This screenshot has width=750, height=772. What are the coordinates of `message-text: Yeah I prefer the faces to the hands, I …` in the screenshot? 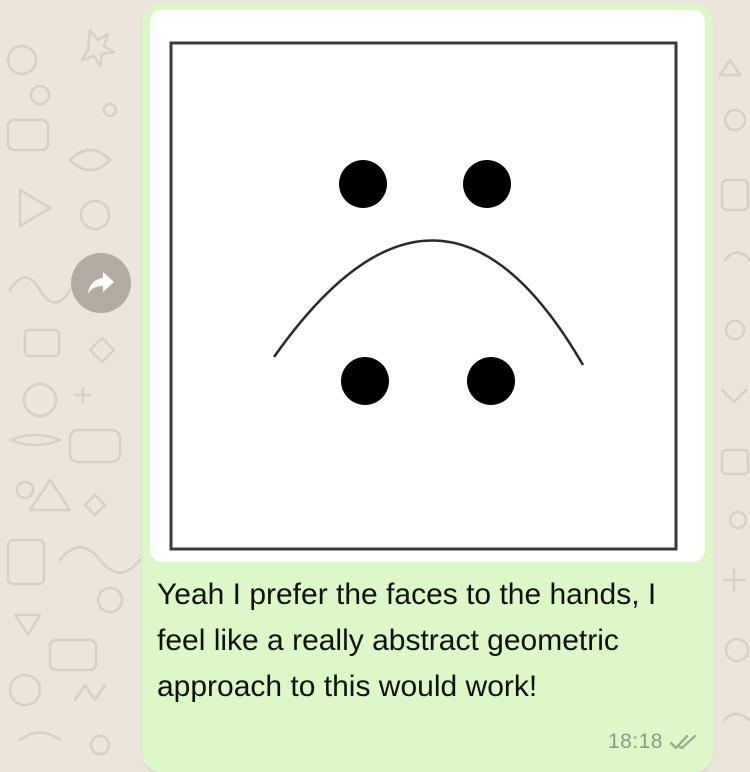 It's located at (407, 640).